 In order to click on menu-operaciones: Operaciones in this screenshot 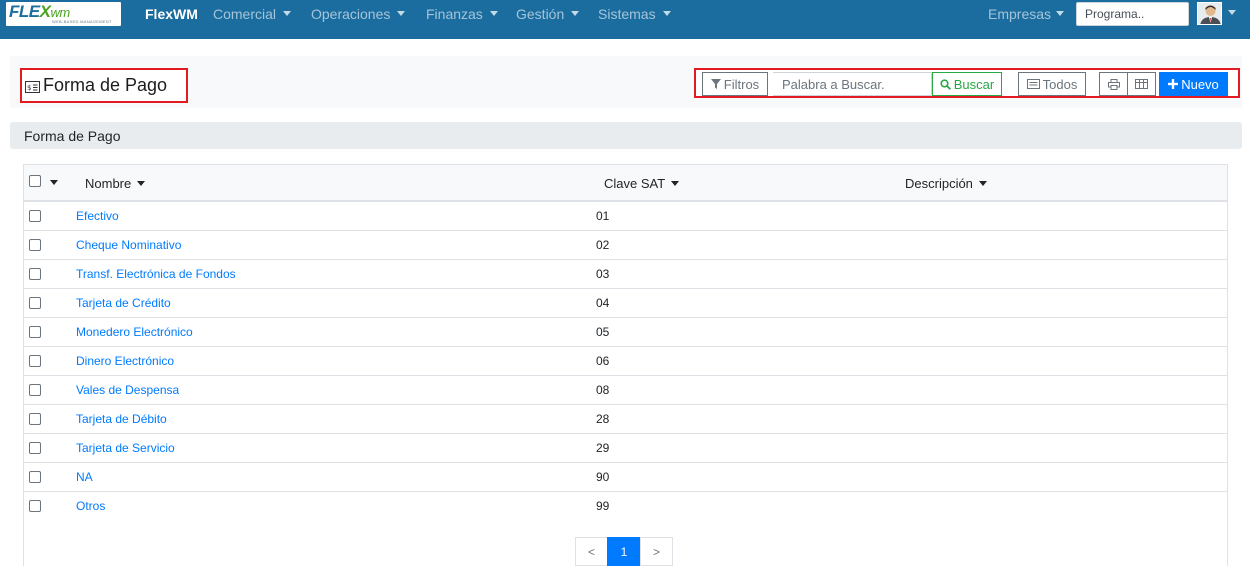, I will do `click(358, 14)`.